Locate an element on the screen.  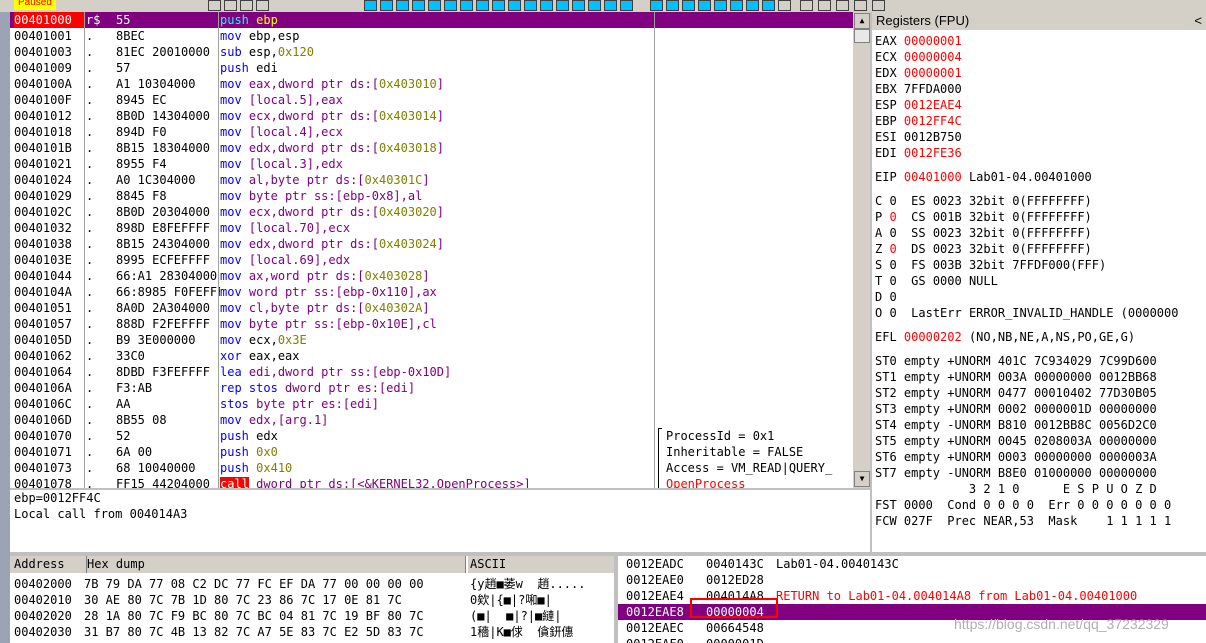
disasm-row: 0040106D. 8B55 08 mov edx,[arg.1] is located at coordinates (431, 420).